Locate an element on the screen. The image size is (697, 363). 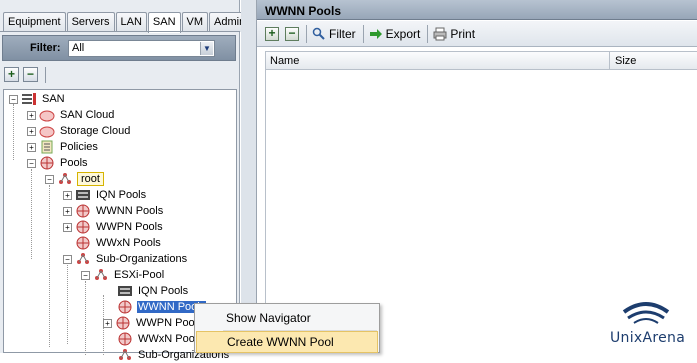
tree-label: WWNN Pools is located at coordinates (130, 211).